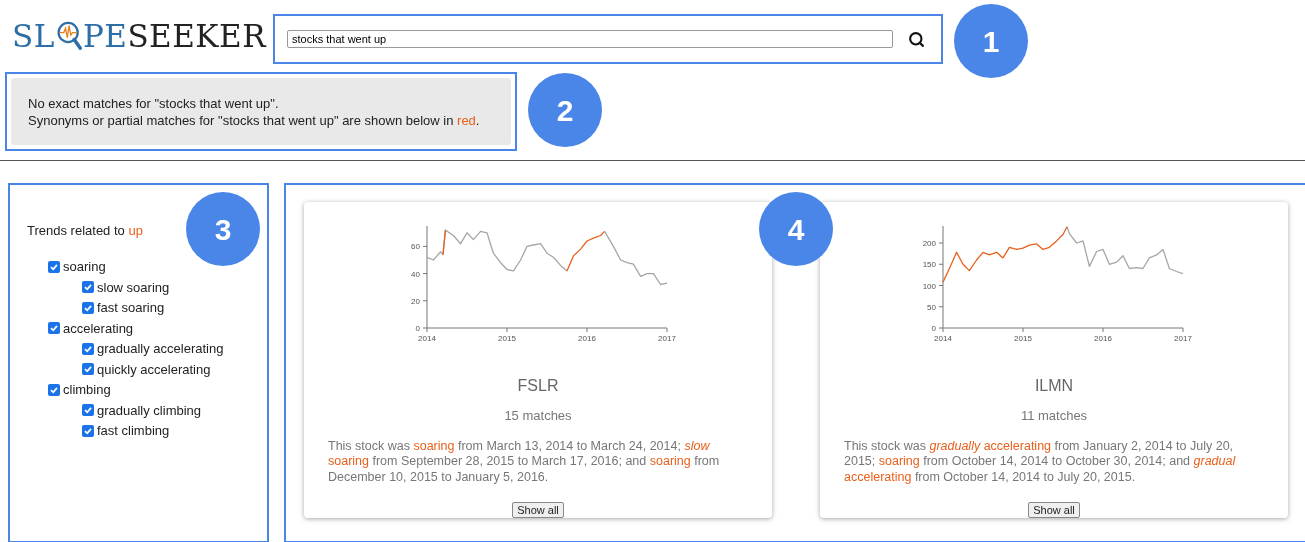 This screenshot has width=1305, height=542. Describe the element at coordinates (154, 369) in the screenshot. I see `trend-label: quickly accelerating` at that location.